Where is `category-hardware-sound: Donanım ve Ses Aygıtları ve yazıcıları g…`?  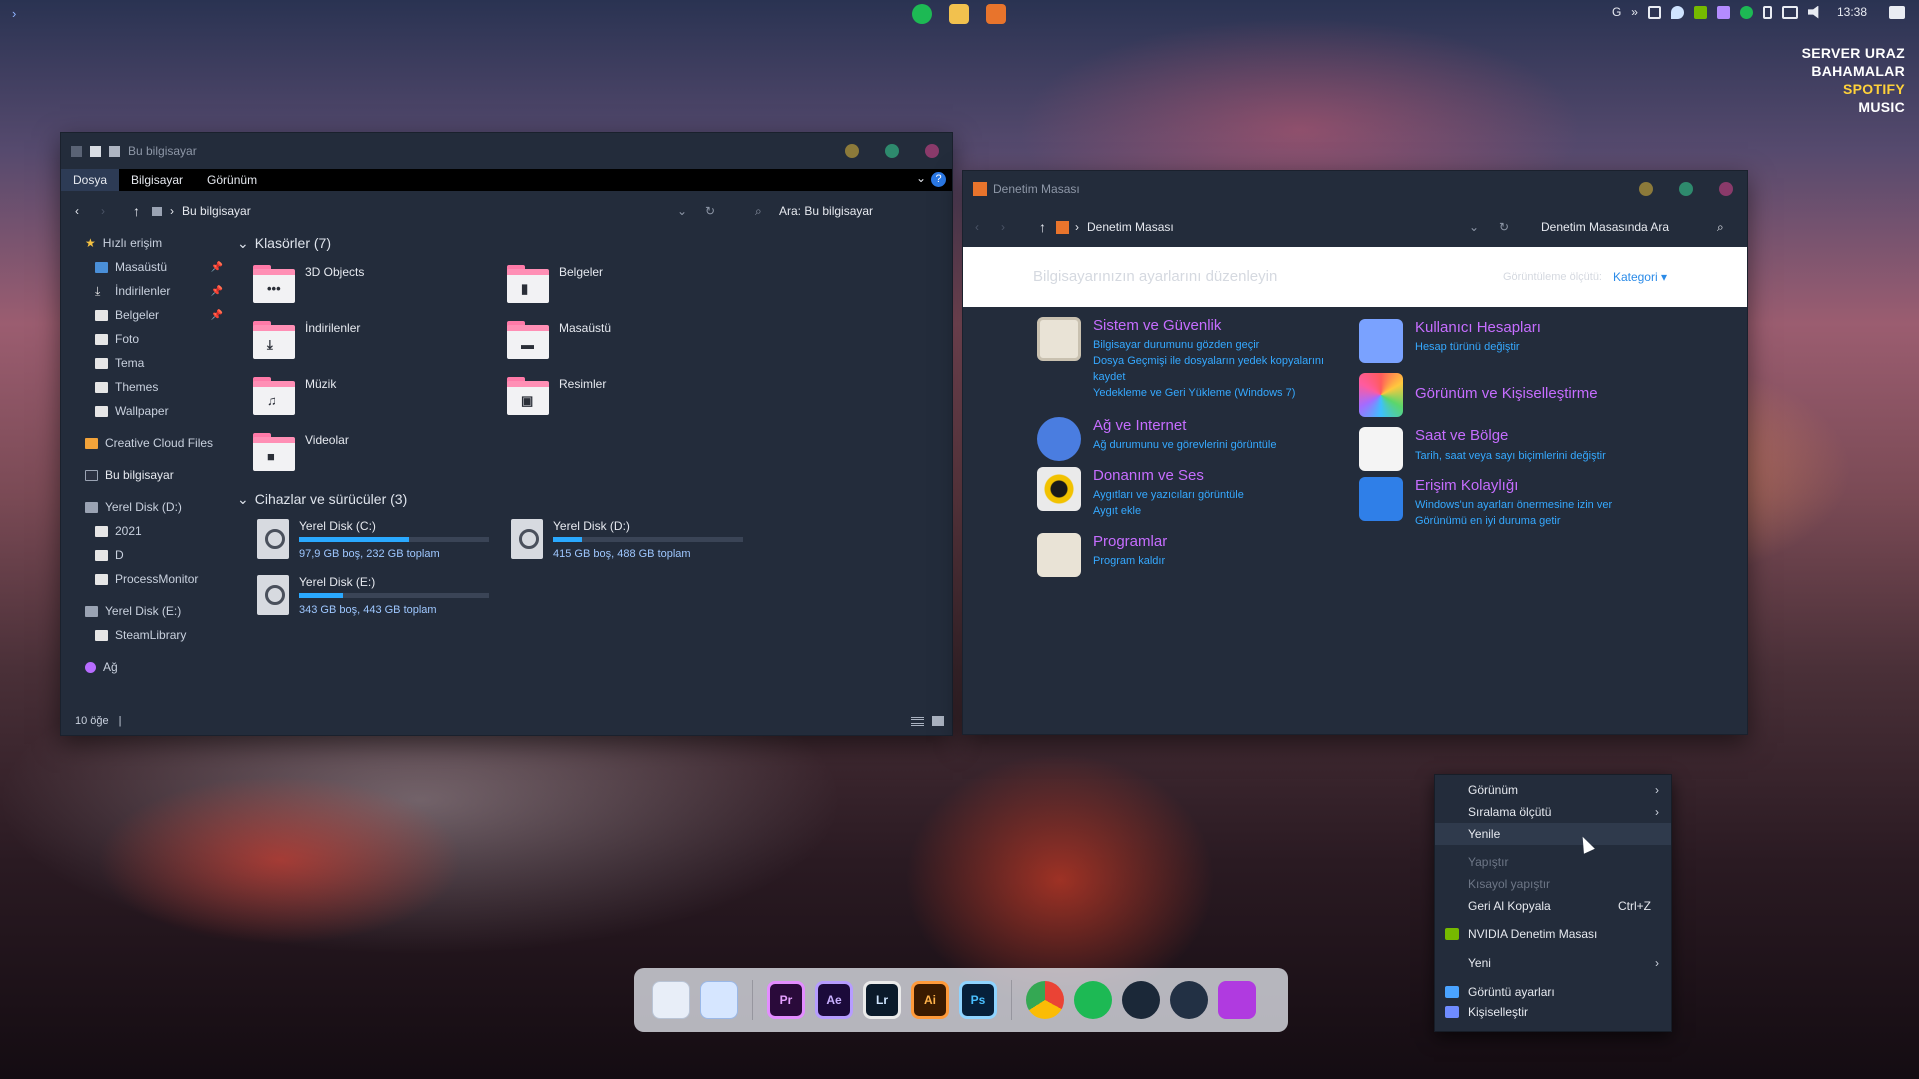 category-hardware-sound: Donanım ve Ses Aygıtları ve yazıcıları g… is located at coordinates (1140, 493).